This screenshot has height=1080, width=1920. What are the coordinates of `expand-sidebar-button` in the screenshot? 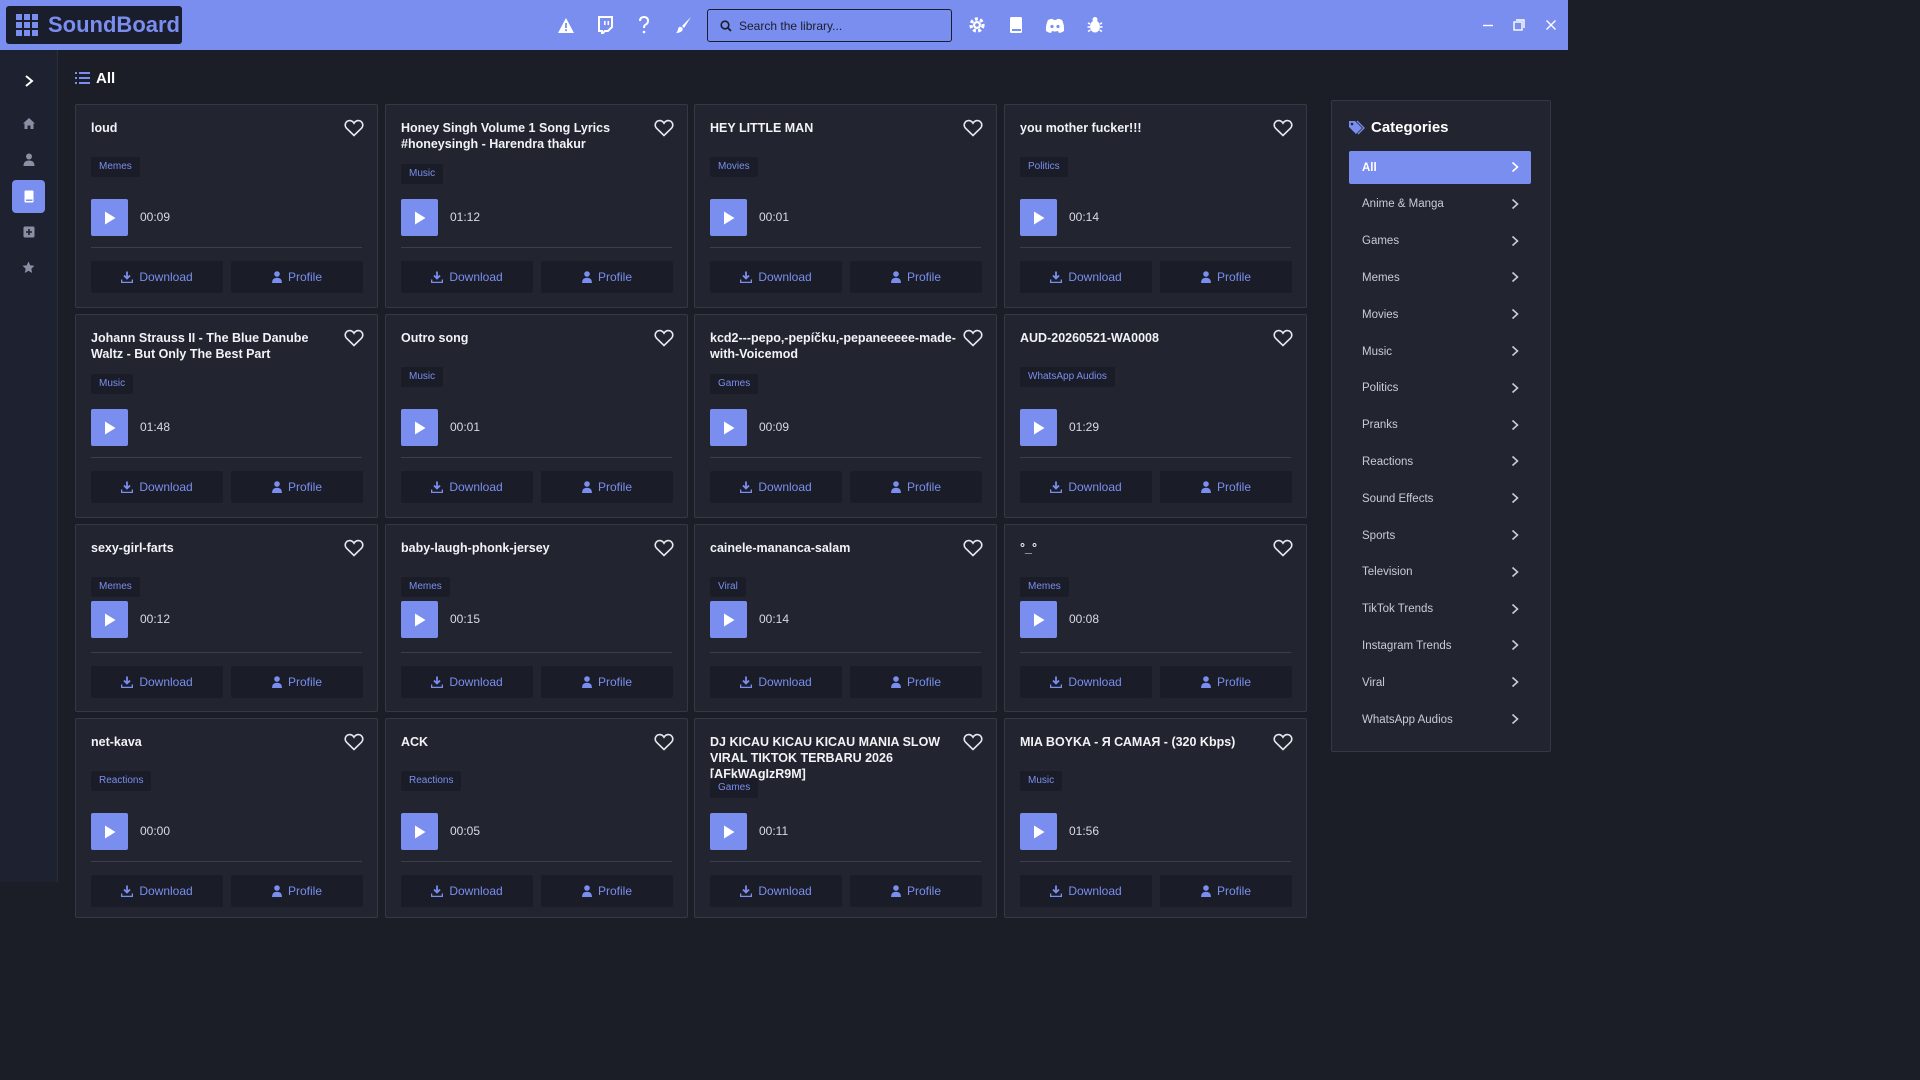 It's located at (28, 80).